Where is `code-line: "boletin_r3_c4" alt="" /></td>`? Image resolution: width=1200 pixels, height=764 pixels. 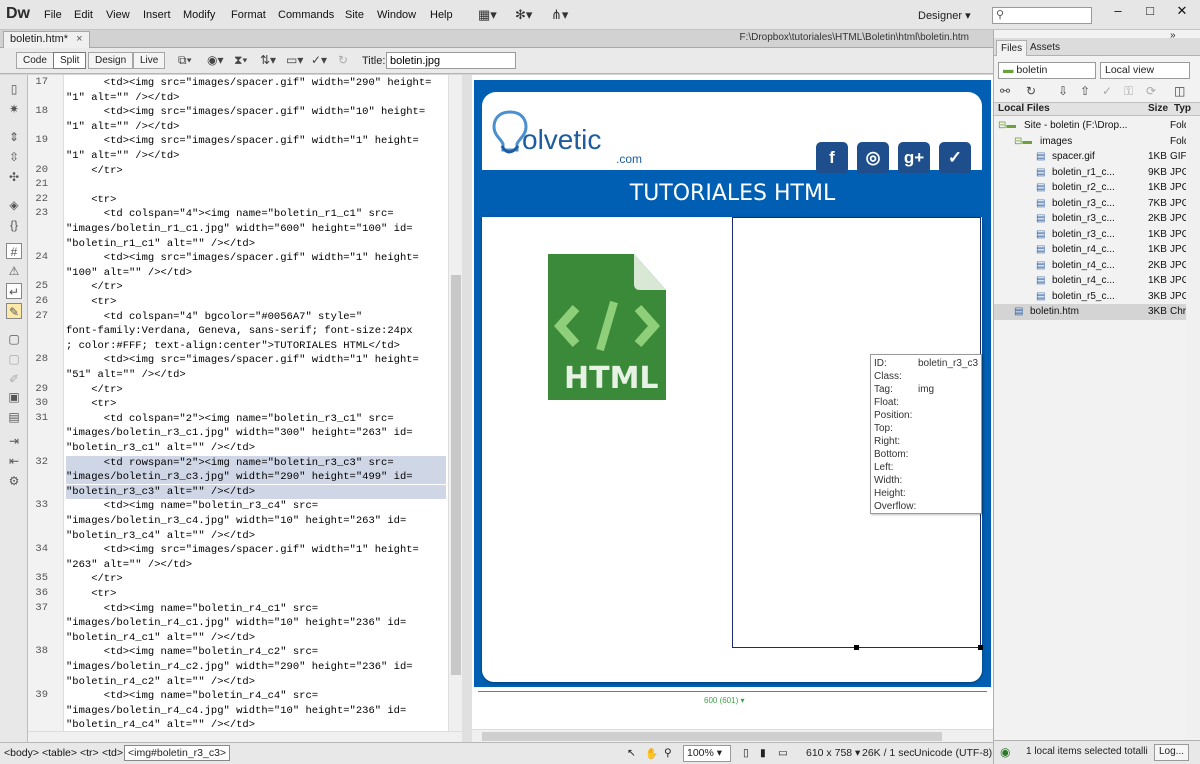 code-line: "boletin_r3_c4" alt="" /></td> is located at coordinates (160, 536).